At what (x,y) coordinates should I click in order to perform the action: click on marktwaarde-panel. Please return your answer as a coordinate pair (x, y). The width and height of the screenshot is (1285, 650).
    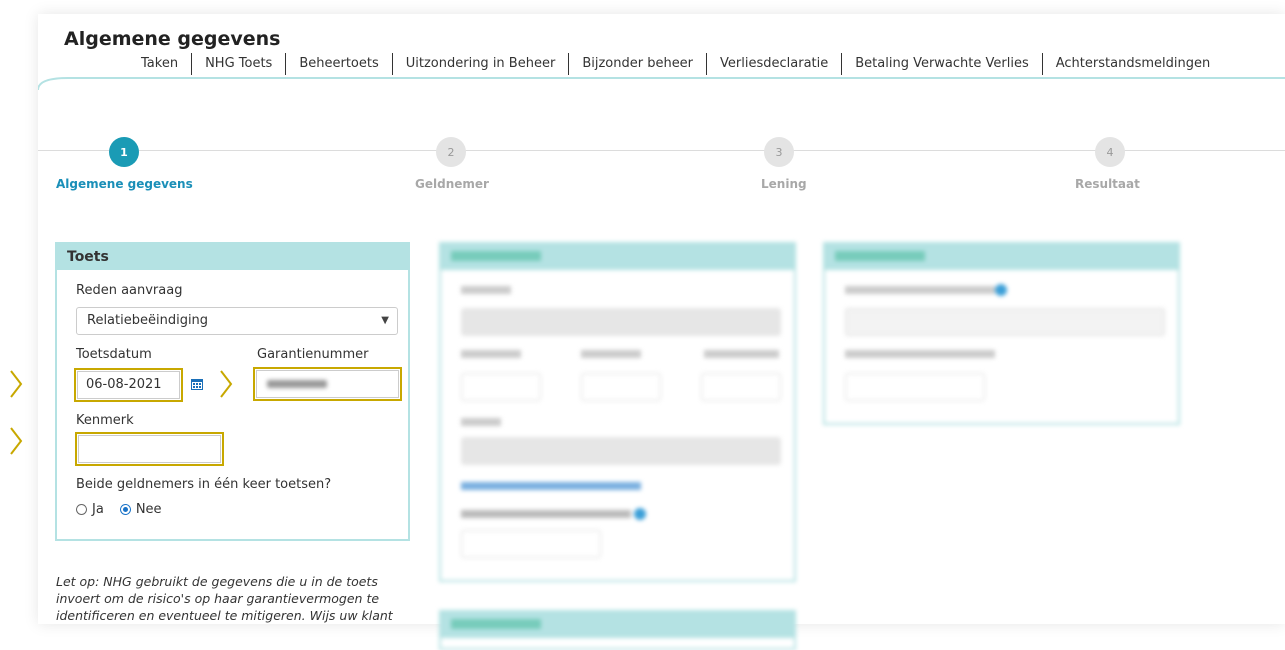
    Looking at the image, I should click on (617, 630).